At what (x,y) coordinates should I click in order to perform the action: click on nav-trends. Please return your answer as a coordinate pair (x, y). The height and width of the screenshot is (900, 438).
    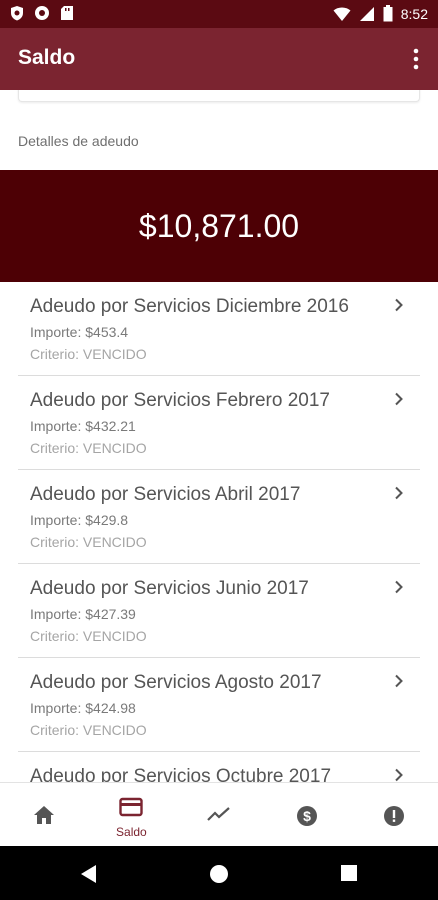
    Looking at the image, I should click on (219, 815).